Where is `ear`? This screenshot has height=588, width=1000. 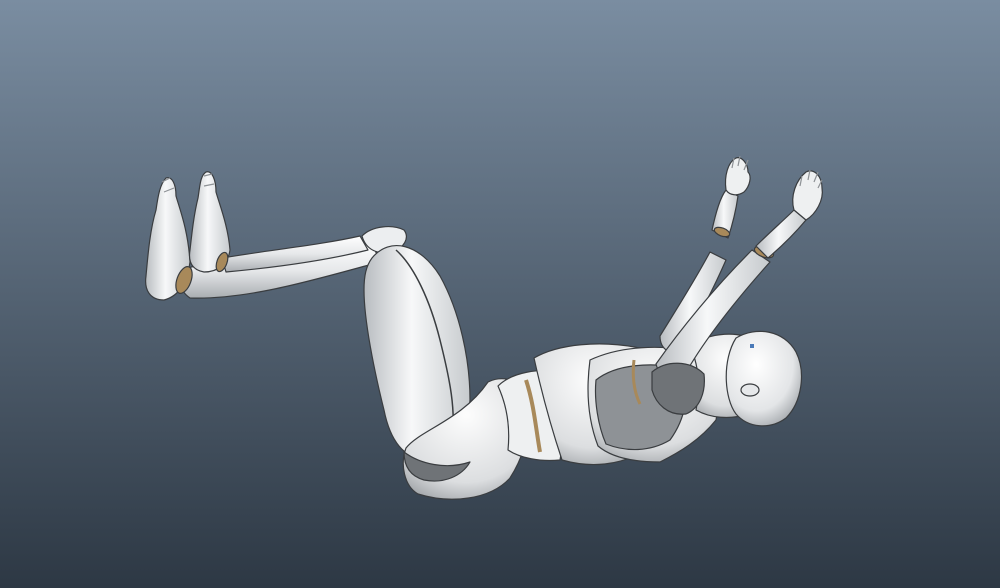
ear is located at coordinates (750, 390).